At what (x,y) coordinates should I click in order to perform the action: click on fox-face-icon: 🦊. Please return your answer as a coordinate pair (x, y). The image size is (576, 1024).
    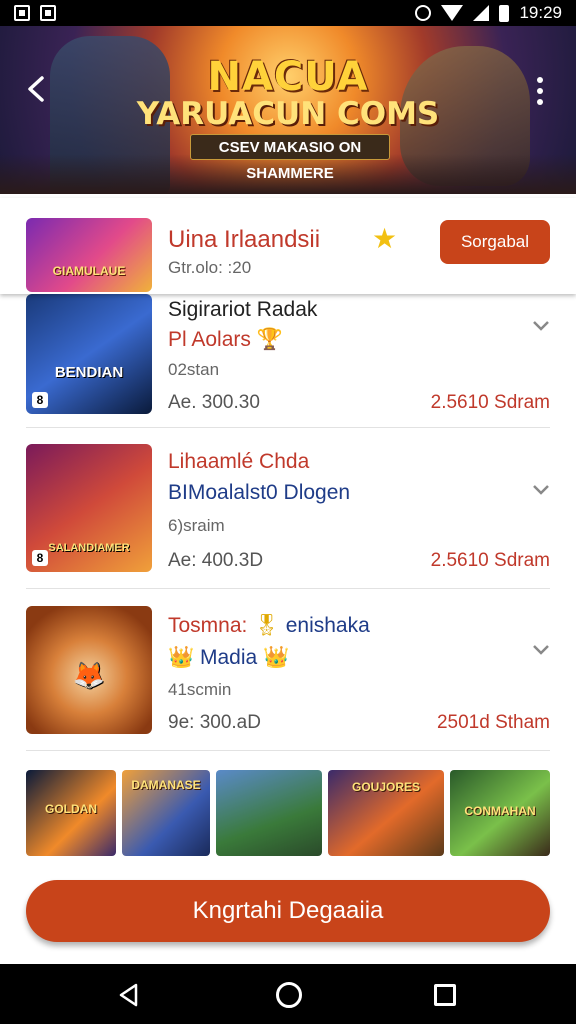
    Looking at the image, I should click on (89, 675).